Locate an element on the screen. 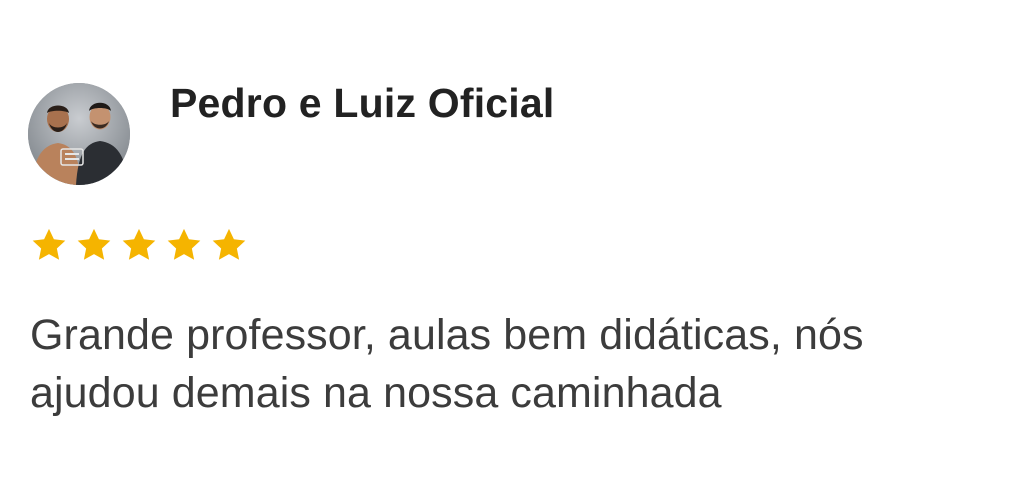 This screenshot has height=478, width=1024. reviewer-avatar is located at coordinates (79, 134).